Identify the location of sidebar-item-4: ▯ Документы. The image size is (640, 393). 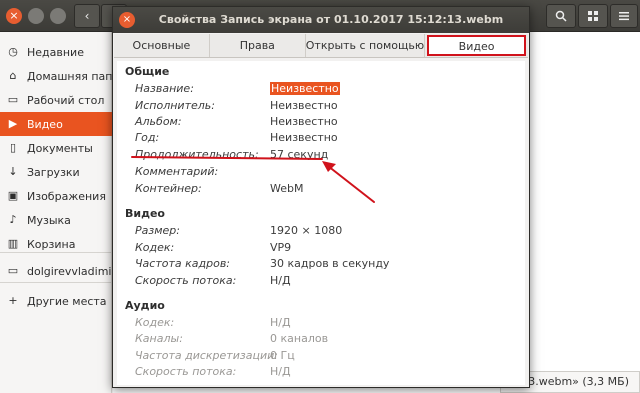
(56, 148).